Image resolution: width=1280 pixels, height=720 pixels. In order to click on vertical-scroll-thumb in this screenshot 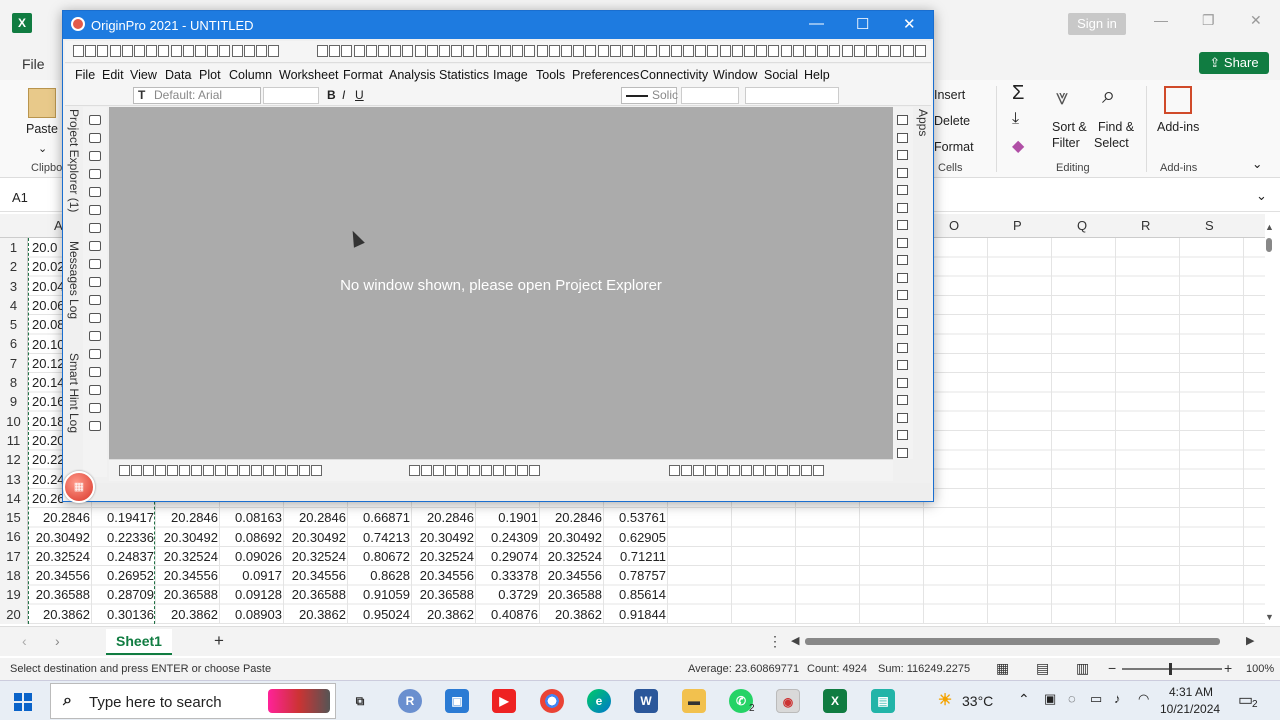, I will do `click(1269, 245)`.